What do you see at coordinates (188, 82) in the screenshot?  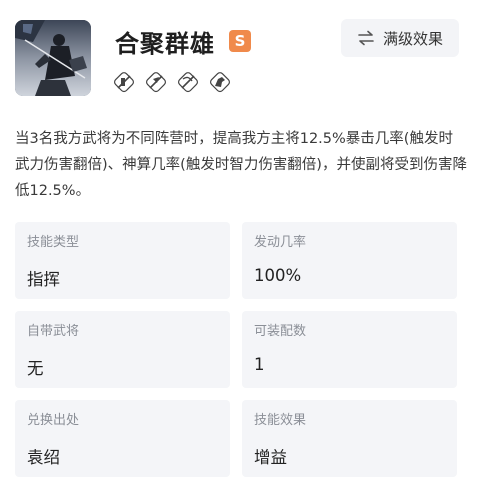 I see `bow-icon` at bounding box center [188, 82].